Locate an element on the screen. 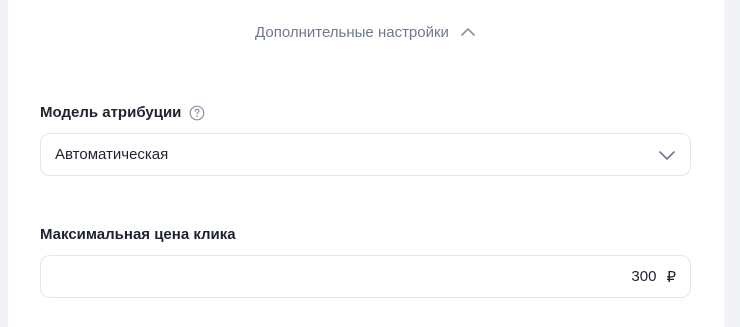  max-click-price-field: ₽ is located at coordinates (365, 276).